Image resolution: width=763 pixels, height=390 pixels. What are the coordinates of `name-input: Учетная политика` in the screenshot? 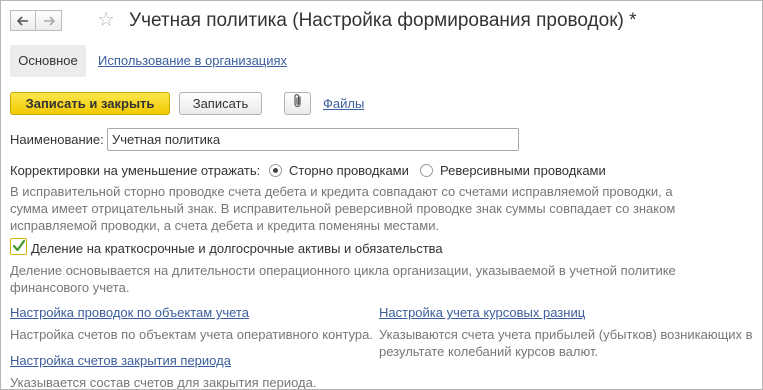 It's located at (313, 139).